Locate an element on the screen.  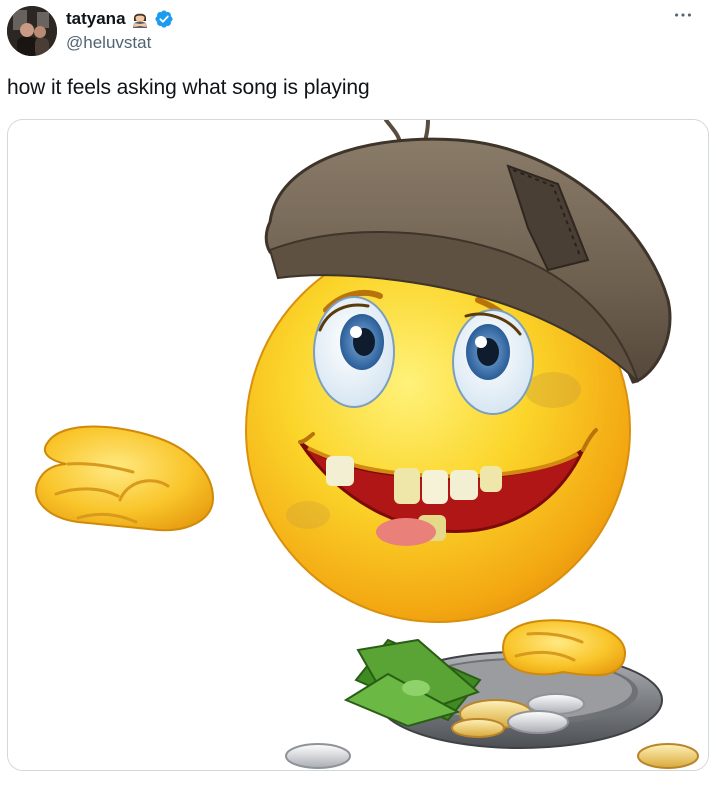
display-name: tatyana is located at coordinates (96, 19).